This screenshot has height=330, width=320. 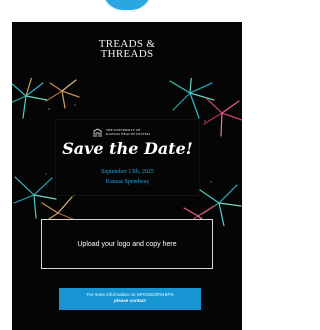 I want to click on event-date: September 13th, 2025, so click(x=127, y=172).